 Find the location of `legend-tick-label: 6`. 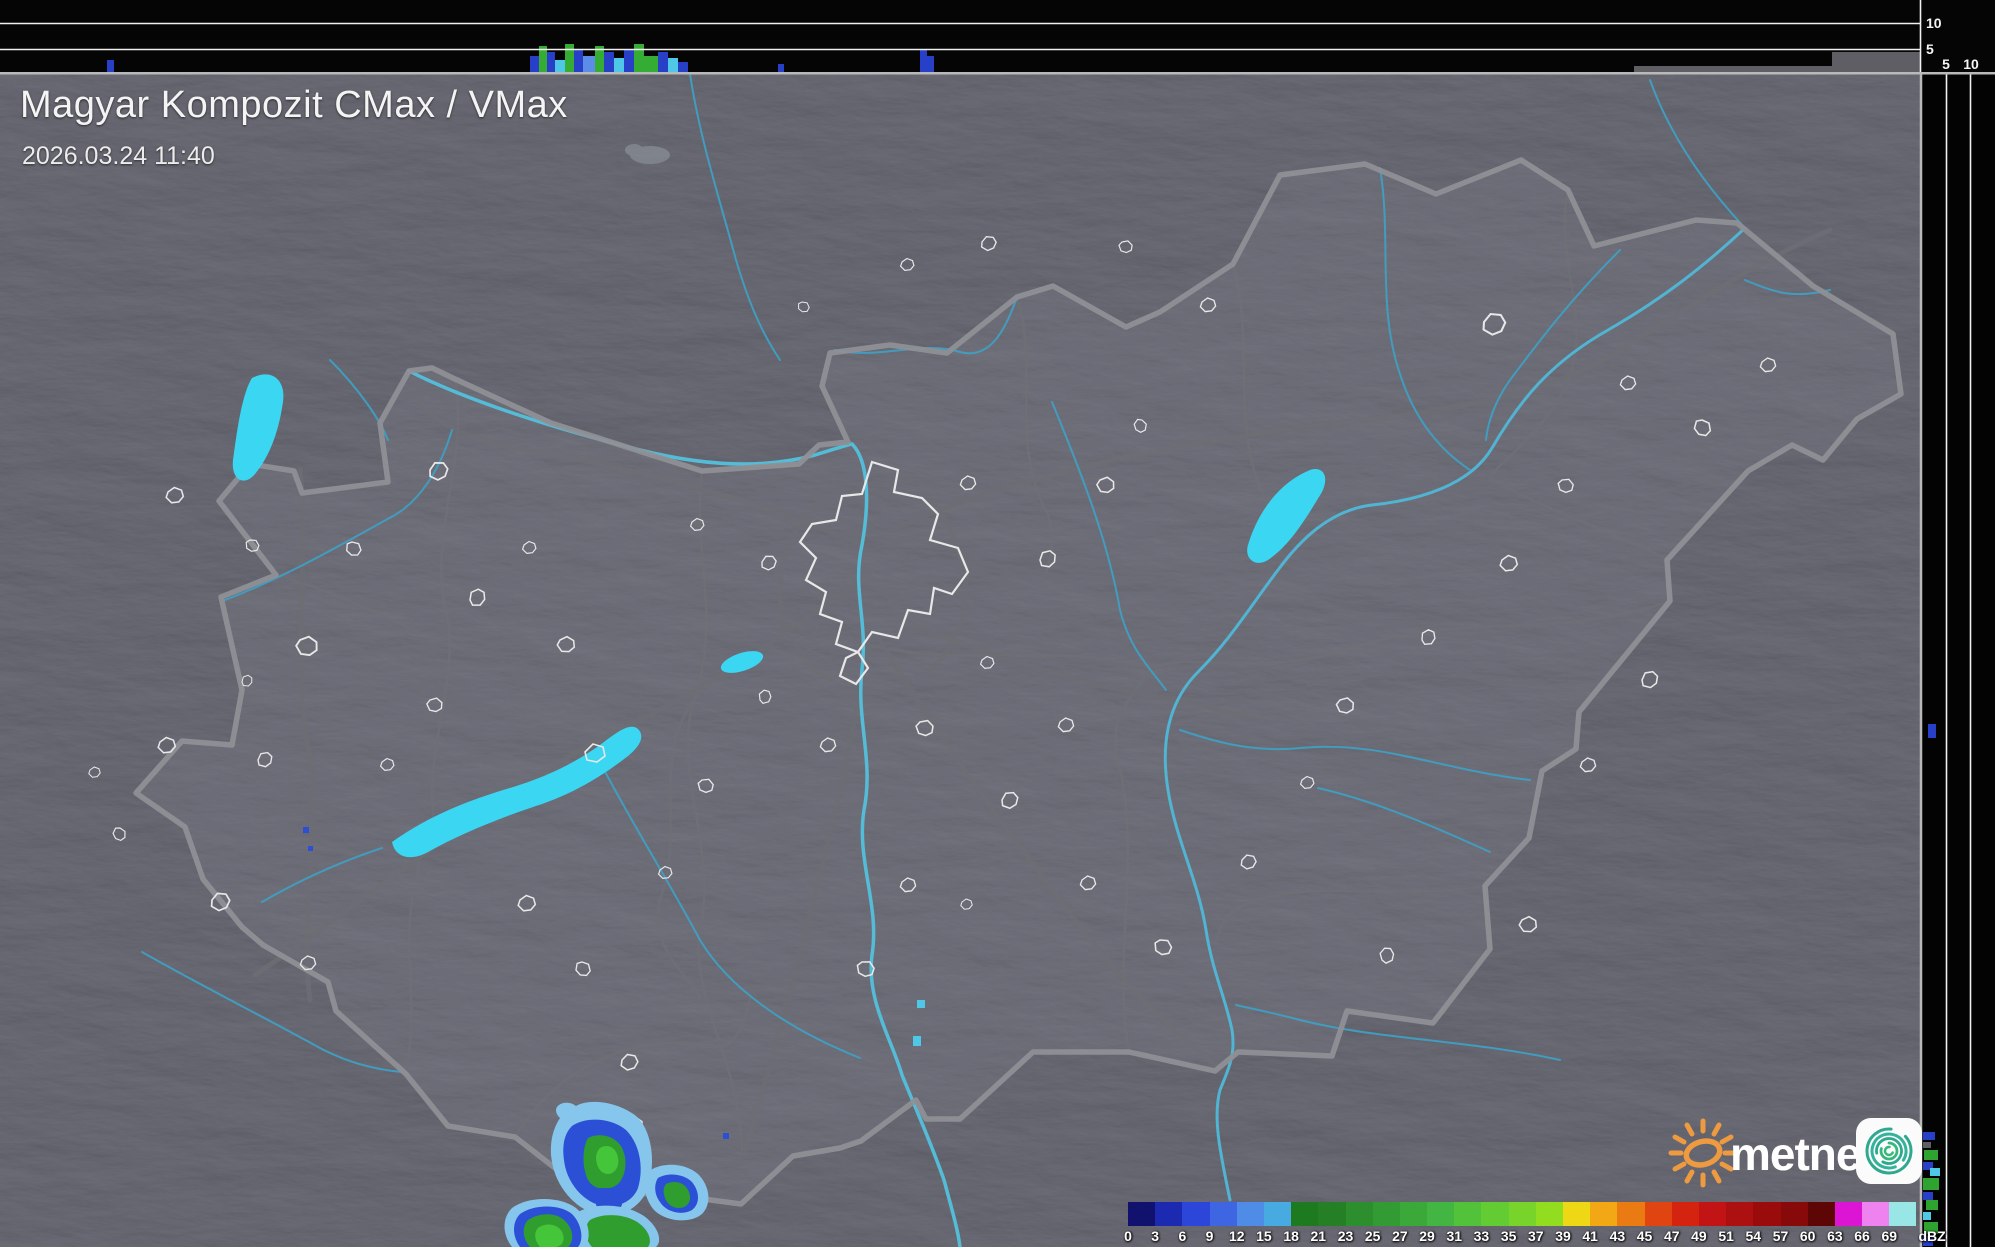

legend-tick-label: 6 is located at coordinates (1182, 1236).